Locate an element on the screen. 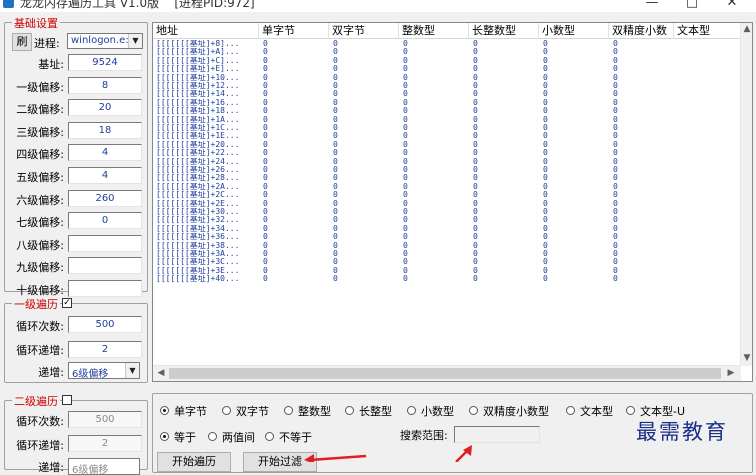 The width and height of the screenshot is (756, 475). table-row: [[[[[[[基址]+32... 0 0 0 0 0 0 is located at coordinates (447, 220).